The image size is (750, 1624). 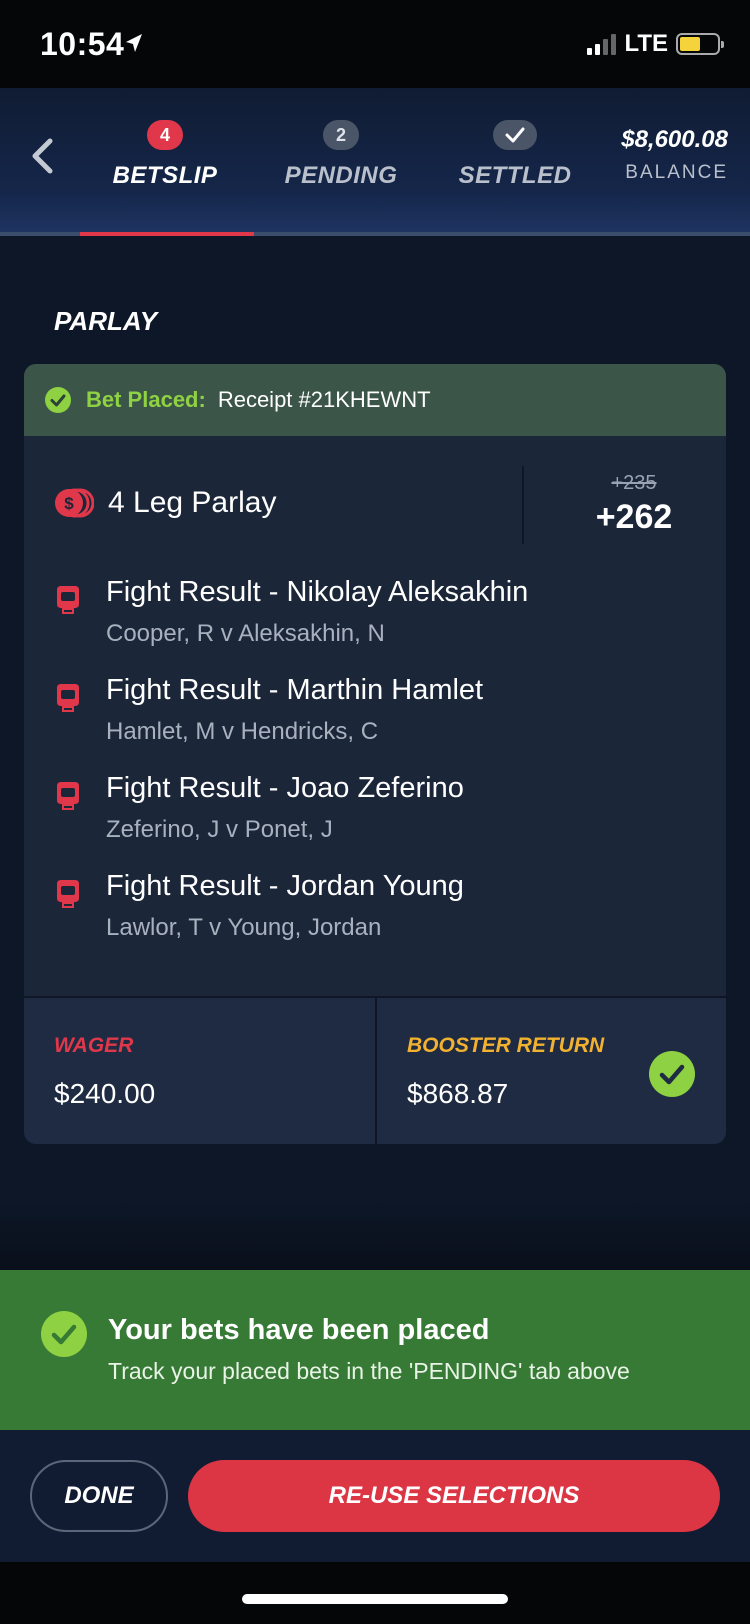 I want to click on leg-market: Fight Result - Marthin Hamlet, so click(x=295, y=690).